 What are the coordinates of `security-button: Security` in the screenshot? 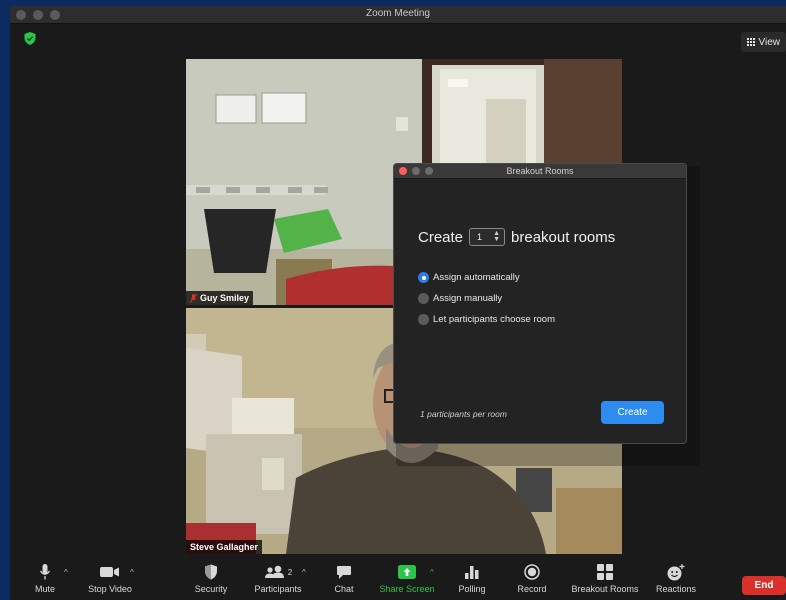 It's located at (211, 578).